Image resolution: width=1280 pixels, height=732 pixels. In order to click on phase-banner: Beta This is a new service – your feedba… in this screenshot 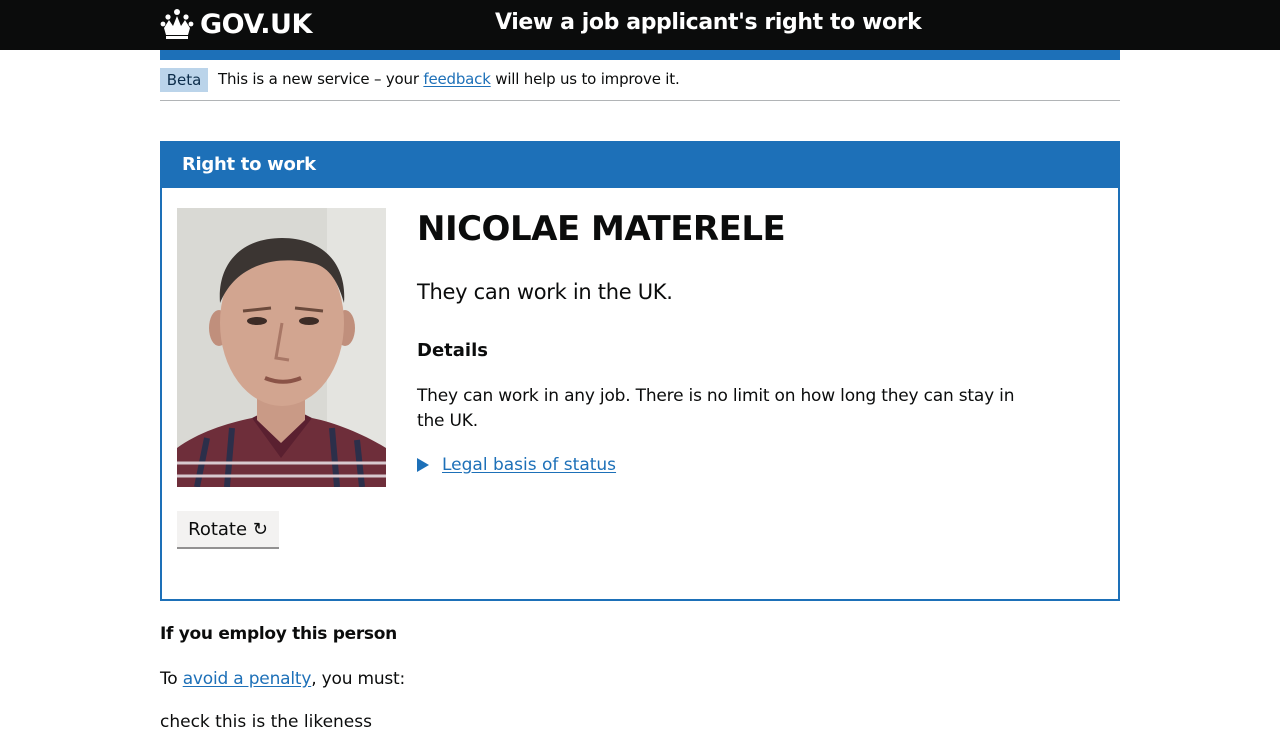, I will do `click(640, 84)`.